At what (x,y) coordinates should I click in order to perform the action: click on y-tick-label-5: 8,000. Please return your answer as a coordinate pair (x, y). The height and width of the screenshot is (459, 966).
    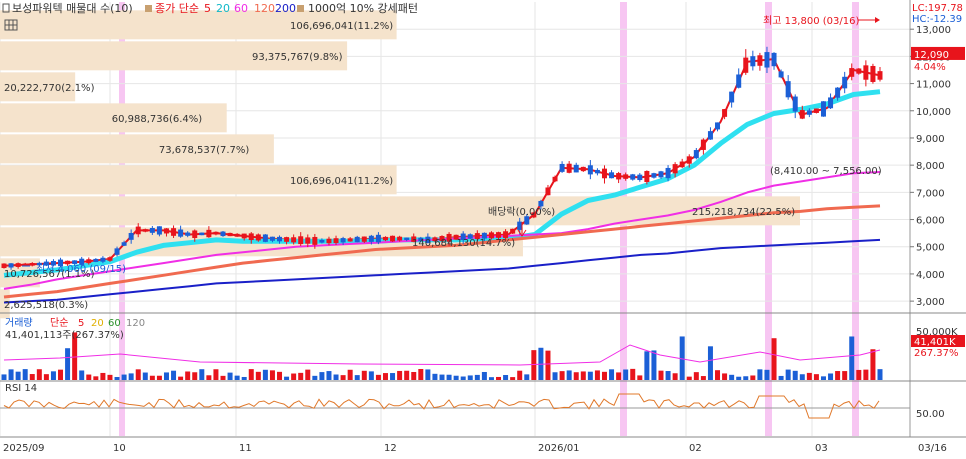
    Looking at the image, I should click on (930, 166).